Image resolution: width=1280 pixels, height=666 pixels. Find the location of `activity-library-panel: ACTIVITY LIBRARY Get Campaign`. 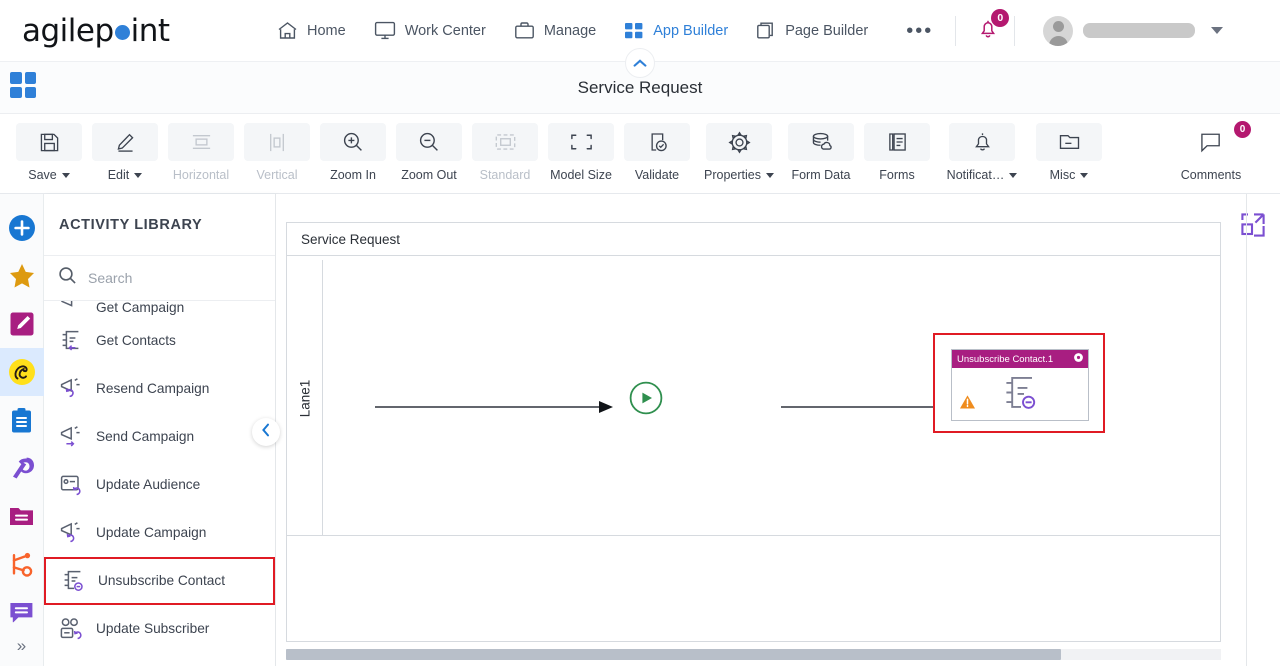

activity-library-panel: ACTIVITY LIBRARY Get Campaign is located at coordinates (160, 430).